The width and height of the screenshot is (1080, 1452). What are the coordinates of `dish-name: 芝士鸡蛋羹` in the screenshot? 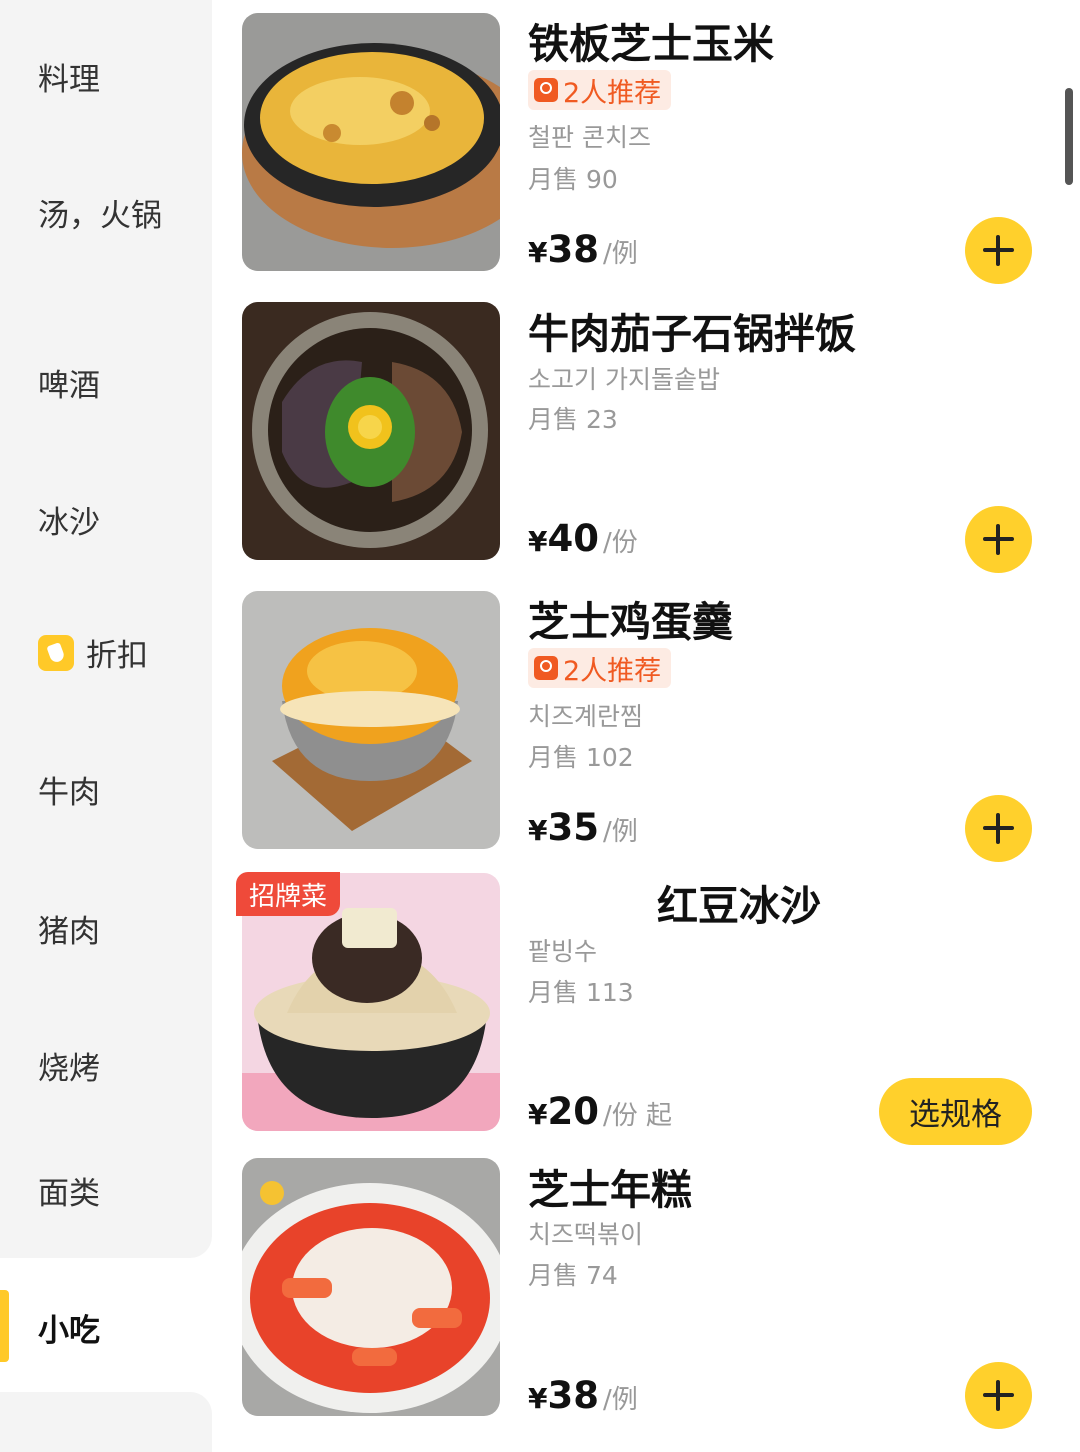 It's located at (630, 618).